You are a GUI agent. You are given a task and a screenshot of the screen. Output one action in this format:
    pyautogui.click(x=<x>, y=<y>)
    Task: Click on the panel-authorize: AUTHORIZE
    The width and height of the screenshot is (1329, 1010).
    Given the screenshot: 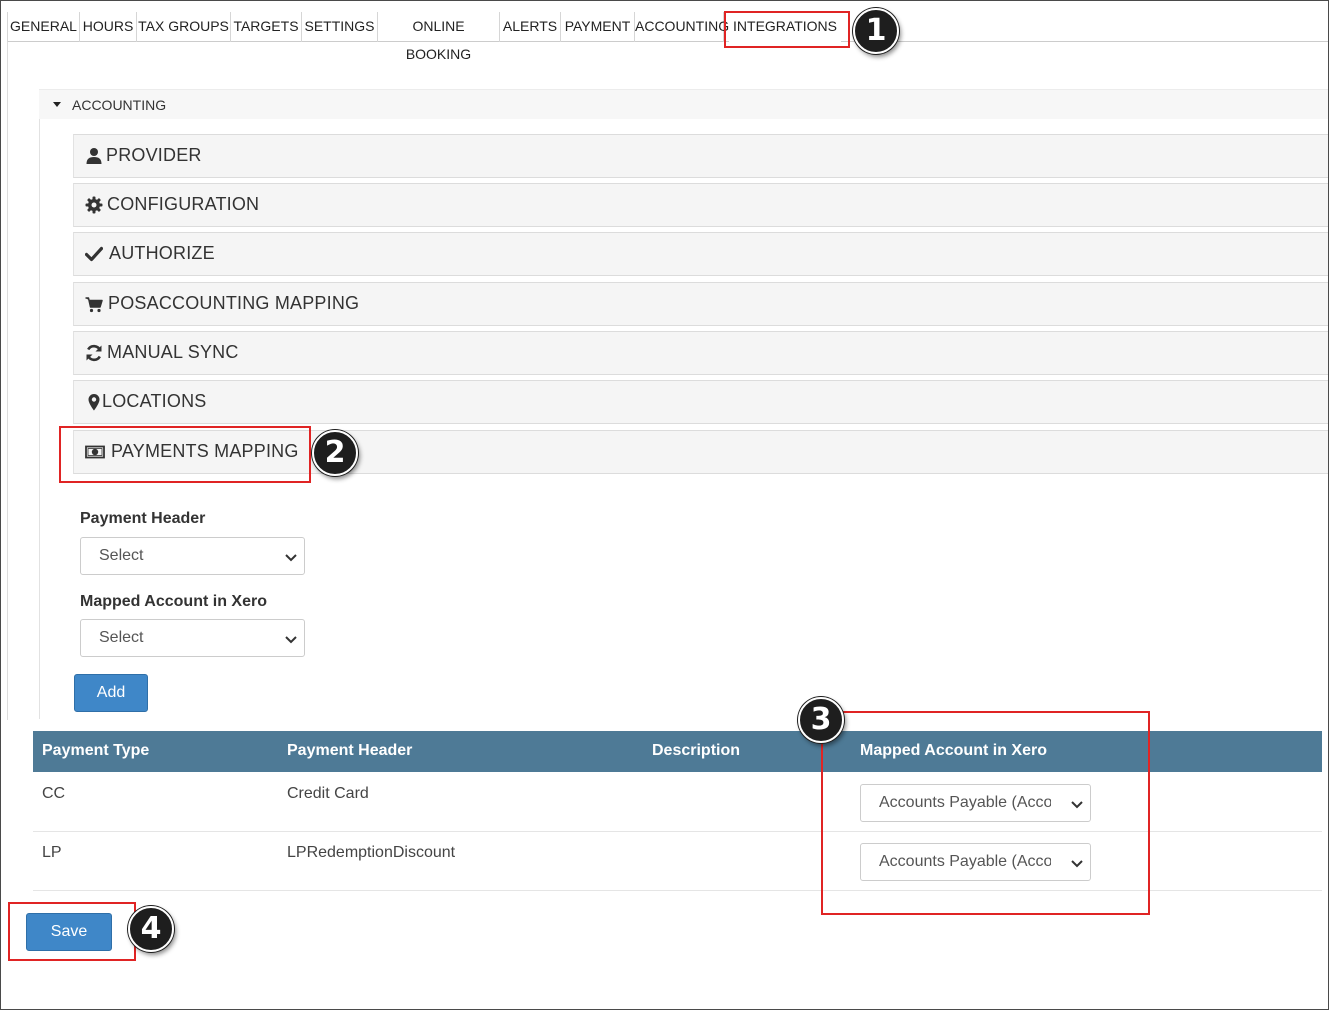 What is the action you would take?
    pyautogui.click(x=700, y=254)
    